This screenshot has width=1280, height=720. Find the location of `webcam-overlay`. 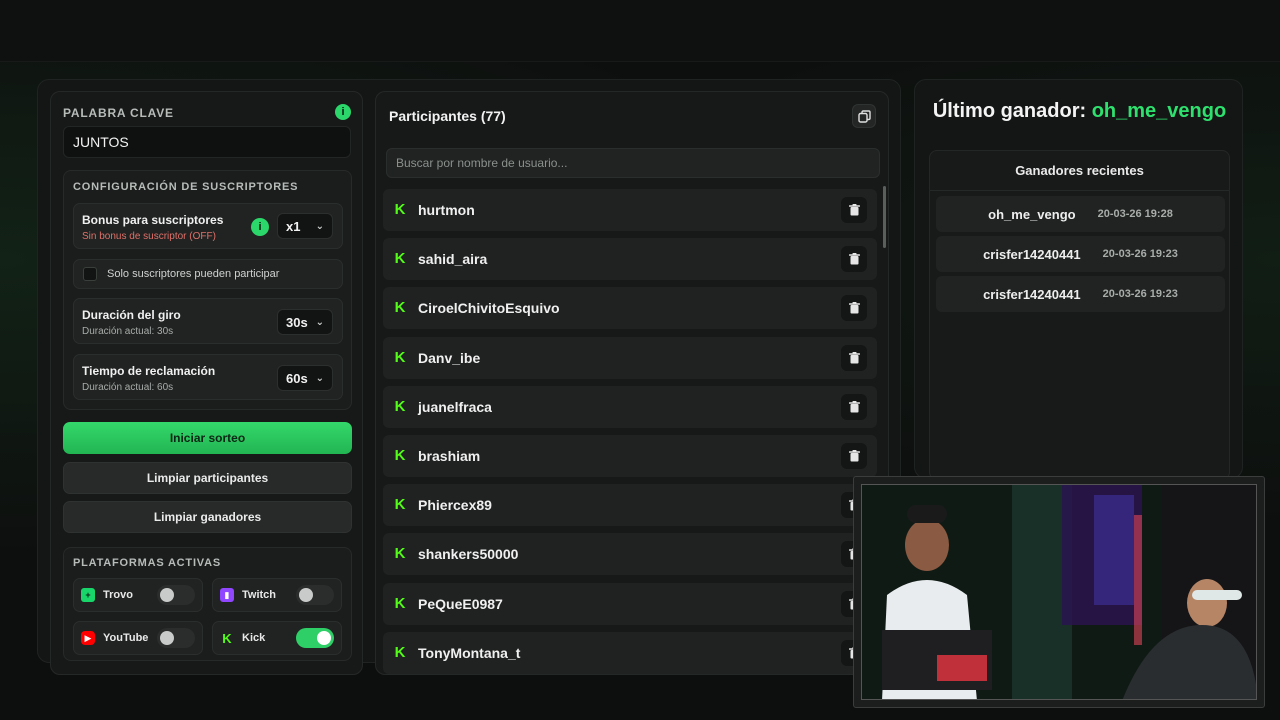

webcam-overlay is located at coordinates (1059, 592).